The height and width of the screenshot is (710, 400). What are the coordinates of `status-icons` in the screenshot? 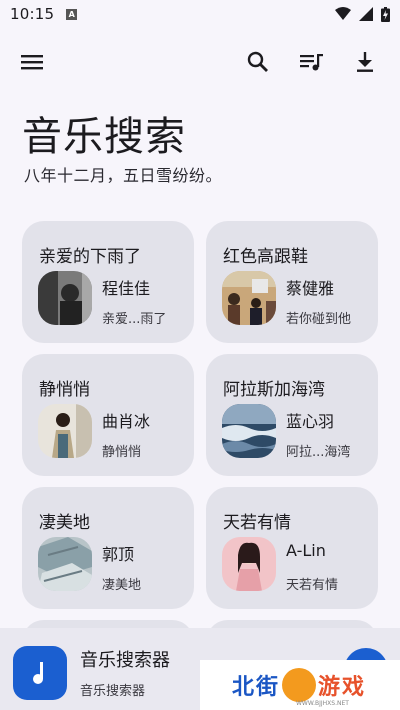 It's located at (362, 14).